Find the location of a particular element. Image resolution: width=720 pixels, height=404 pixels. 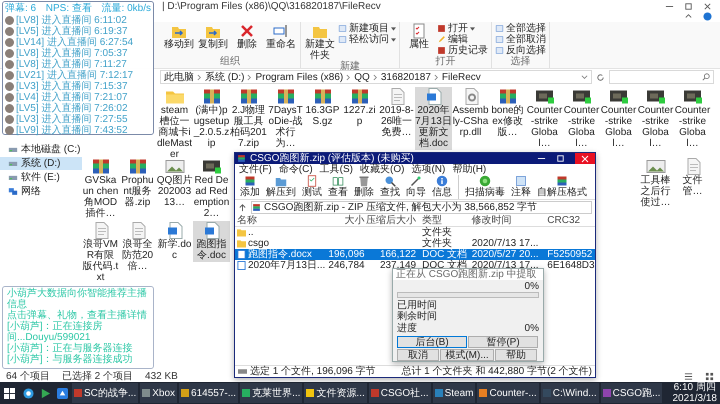

file-item: (满中)pugsetup_2.0.5.zip is located at coordinates (211, 118).